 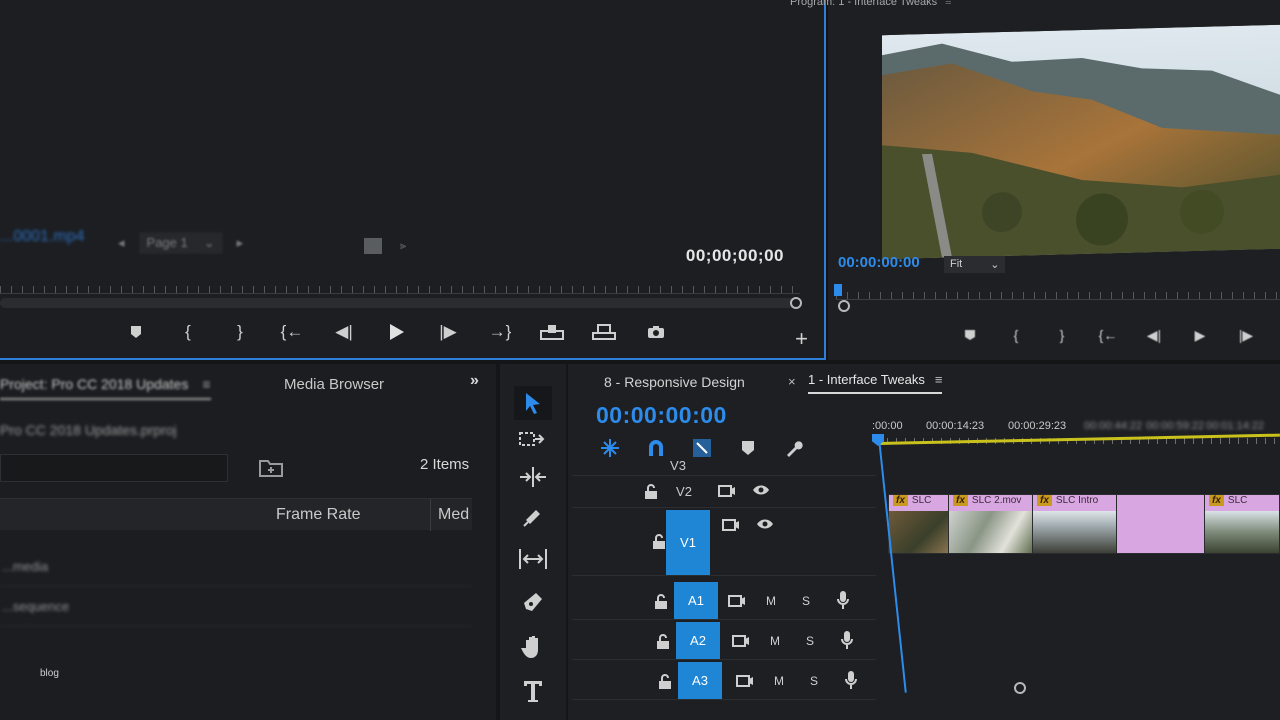 I want to click on program-playhead, so click(x=838, y=290).